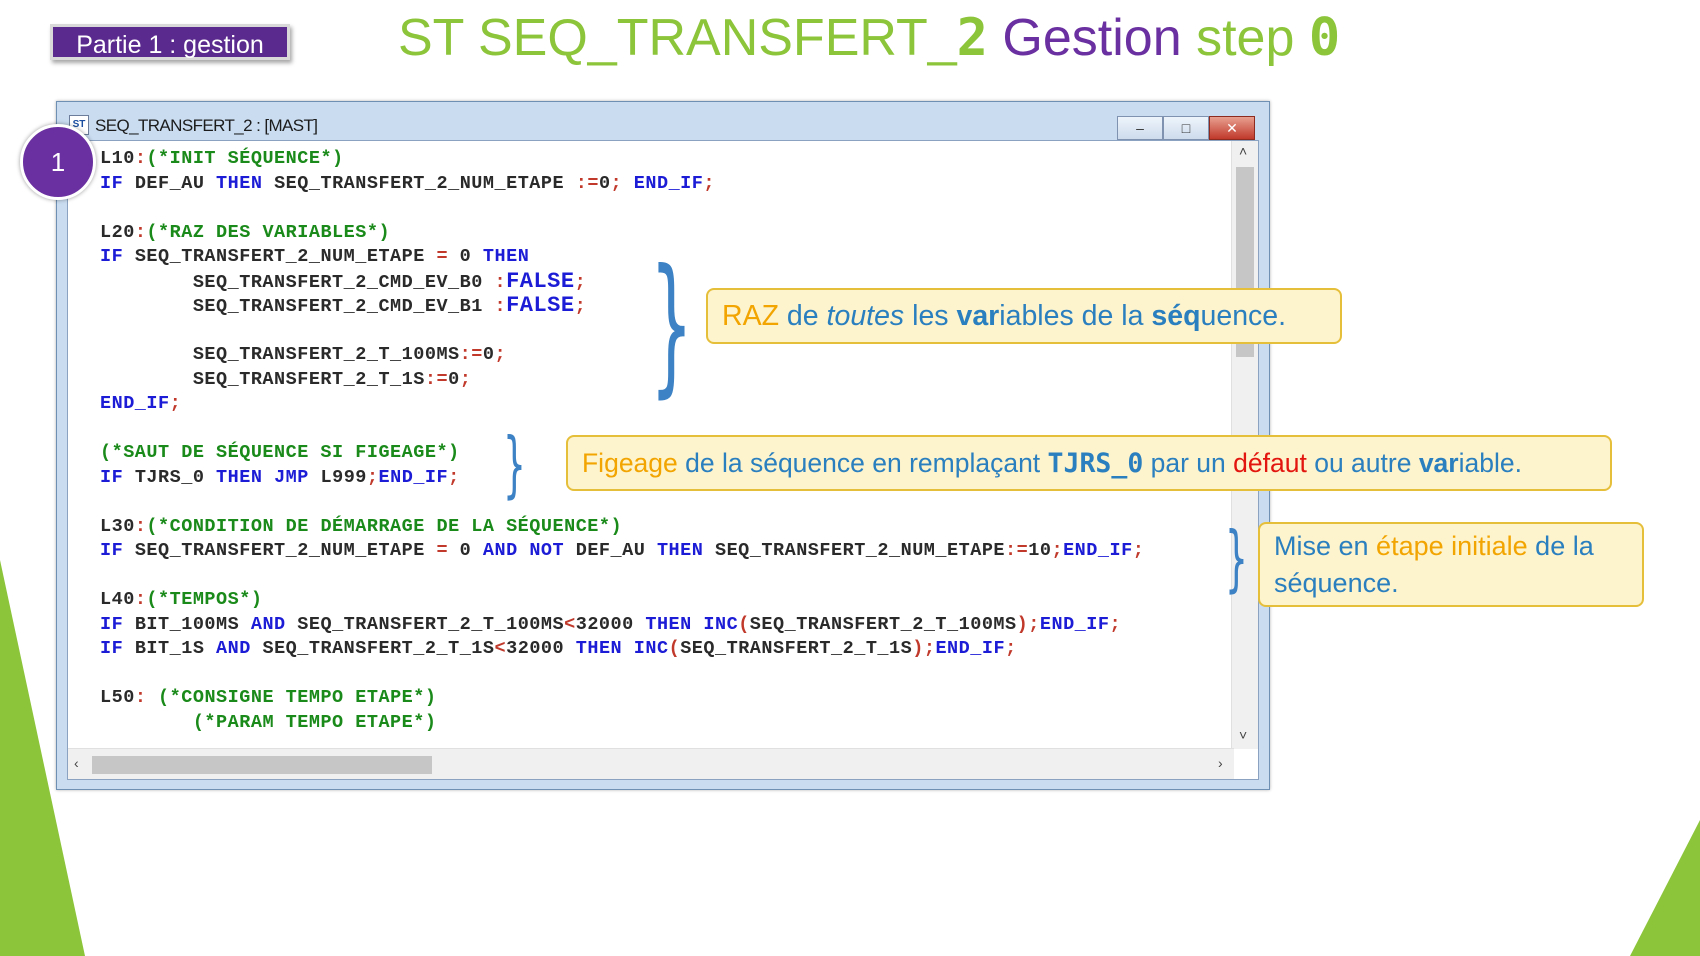  Describe the element at coordinates (268, 697) in the screenshot. I see `code-line: L50: (*CONSIGNE TEMPO ETAPE*)` at that location.